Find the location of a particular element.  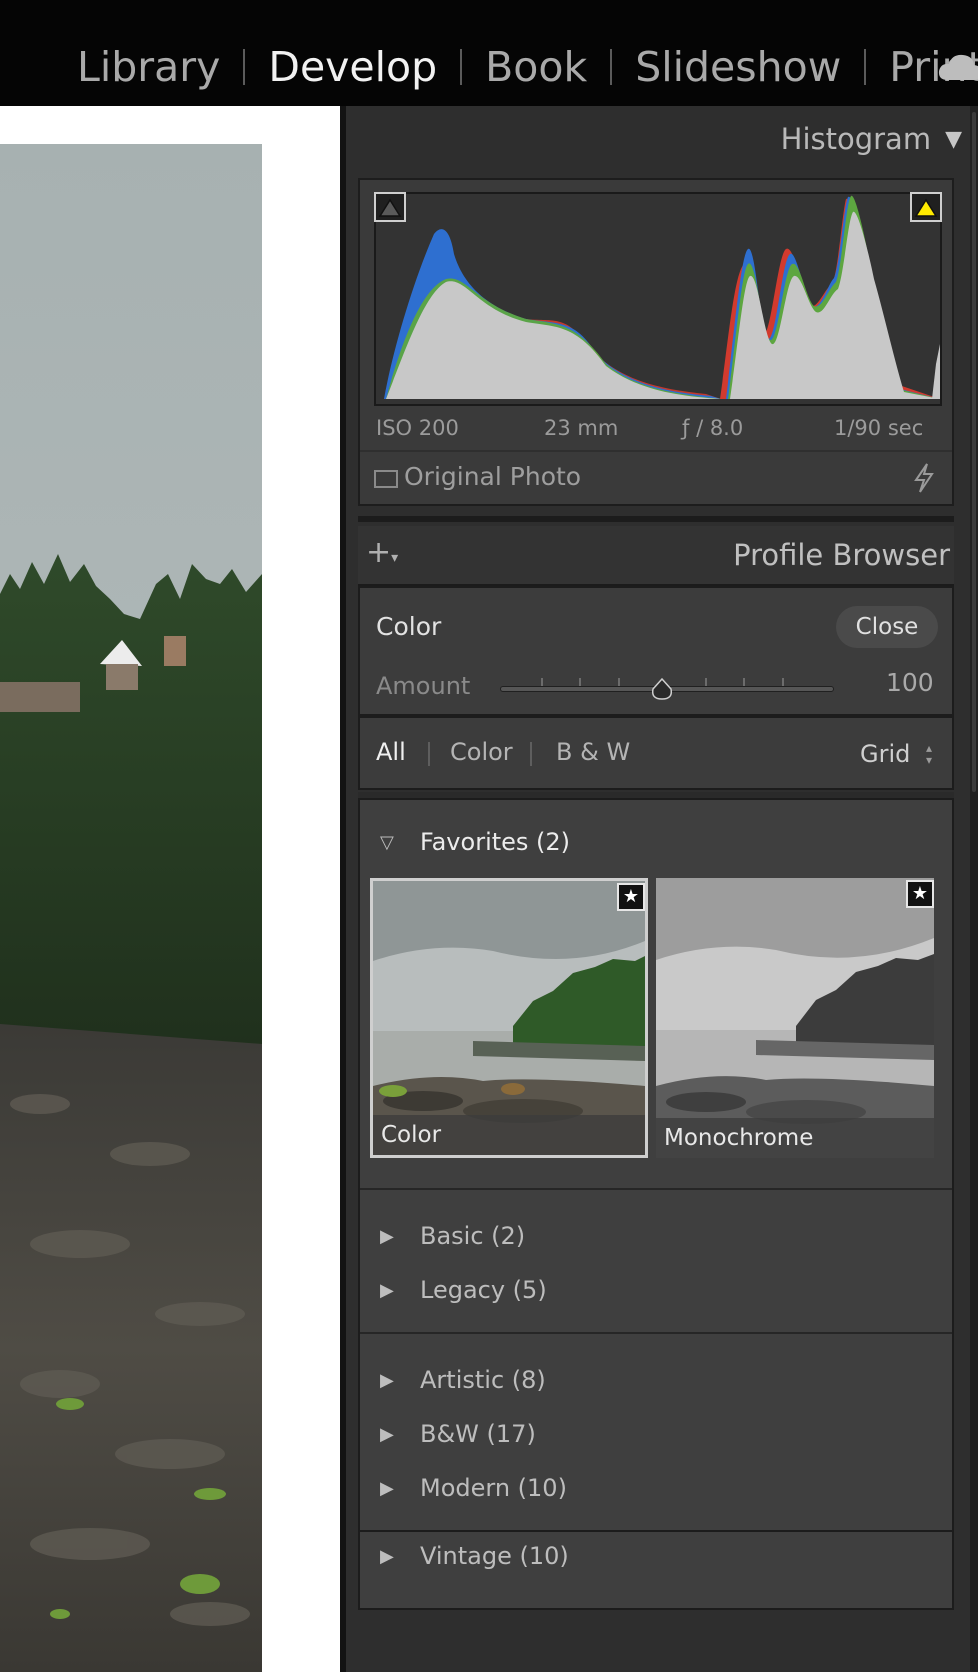

profile-thumbnail-monochrome: Monochrome ★ is located at coordinates (795, 1018).